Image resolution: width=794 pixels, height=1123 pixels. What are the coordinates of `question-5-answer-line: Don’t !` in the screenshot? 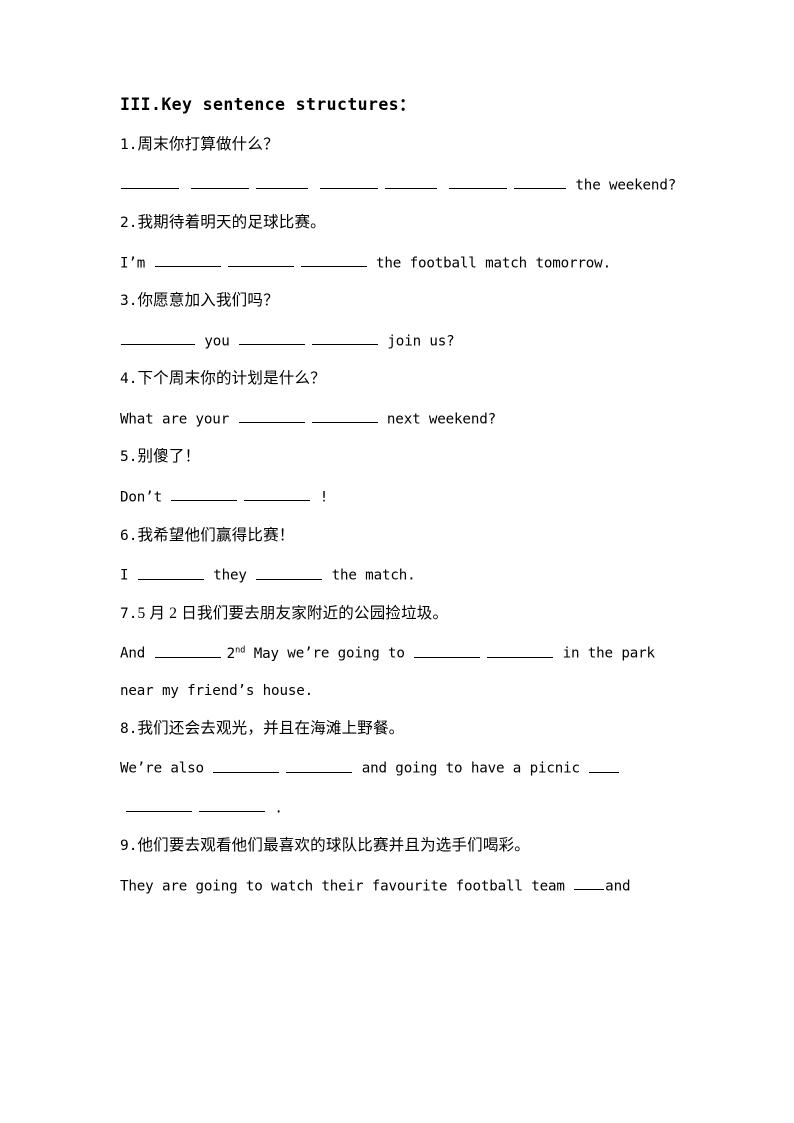 It's located at (405, 497).